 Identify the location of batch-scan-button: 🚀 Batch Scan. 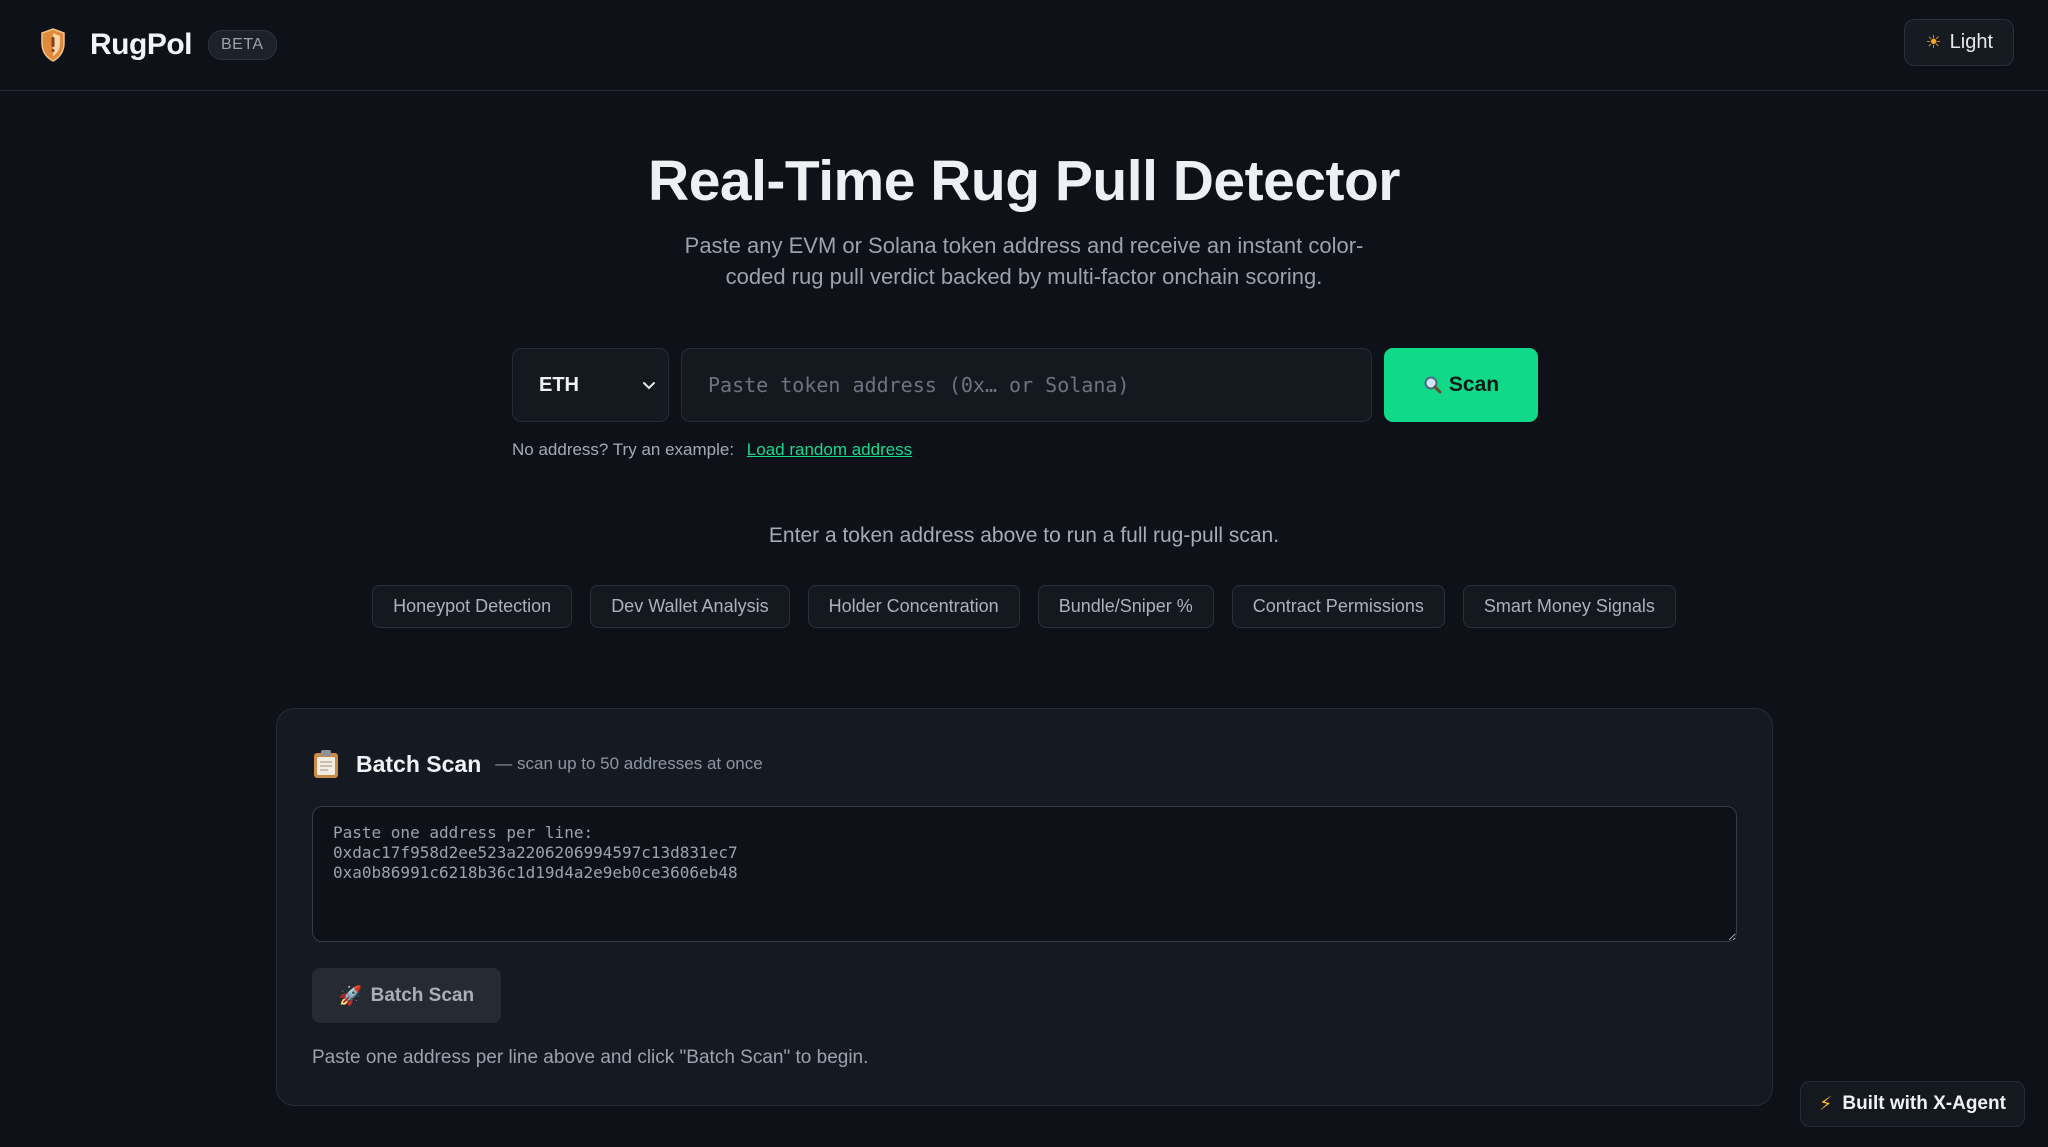
(406, 995).